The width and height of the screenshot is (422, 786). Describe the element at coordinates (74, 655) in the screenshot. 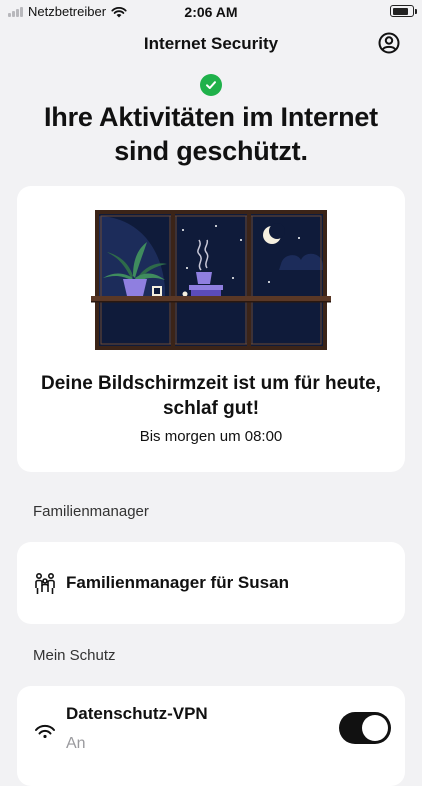

I see `section-label-protection: Mein Schutz` at that location.